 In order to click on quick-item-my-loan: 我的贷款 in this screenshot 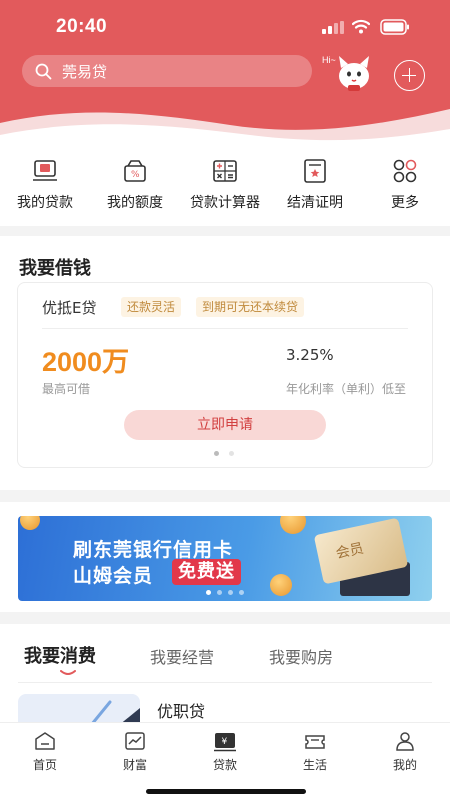, I will do `click(45, 187)`.